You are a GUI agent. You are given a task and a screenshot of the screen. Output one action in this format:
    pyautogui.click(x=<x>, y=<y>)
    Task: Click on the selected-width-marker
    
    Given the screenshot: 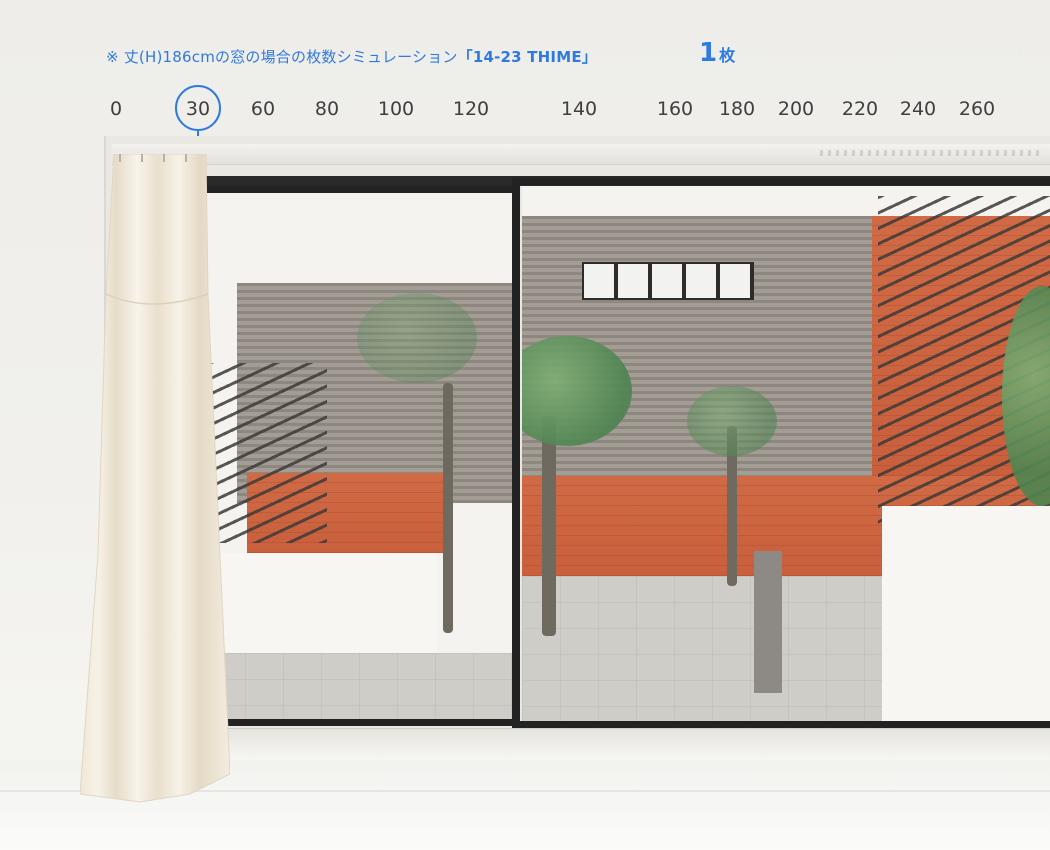 What is the action you would take?
    pyautogui.click(x=198, y=108)
    